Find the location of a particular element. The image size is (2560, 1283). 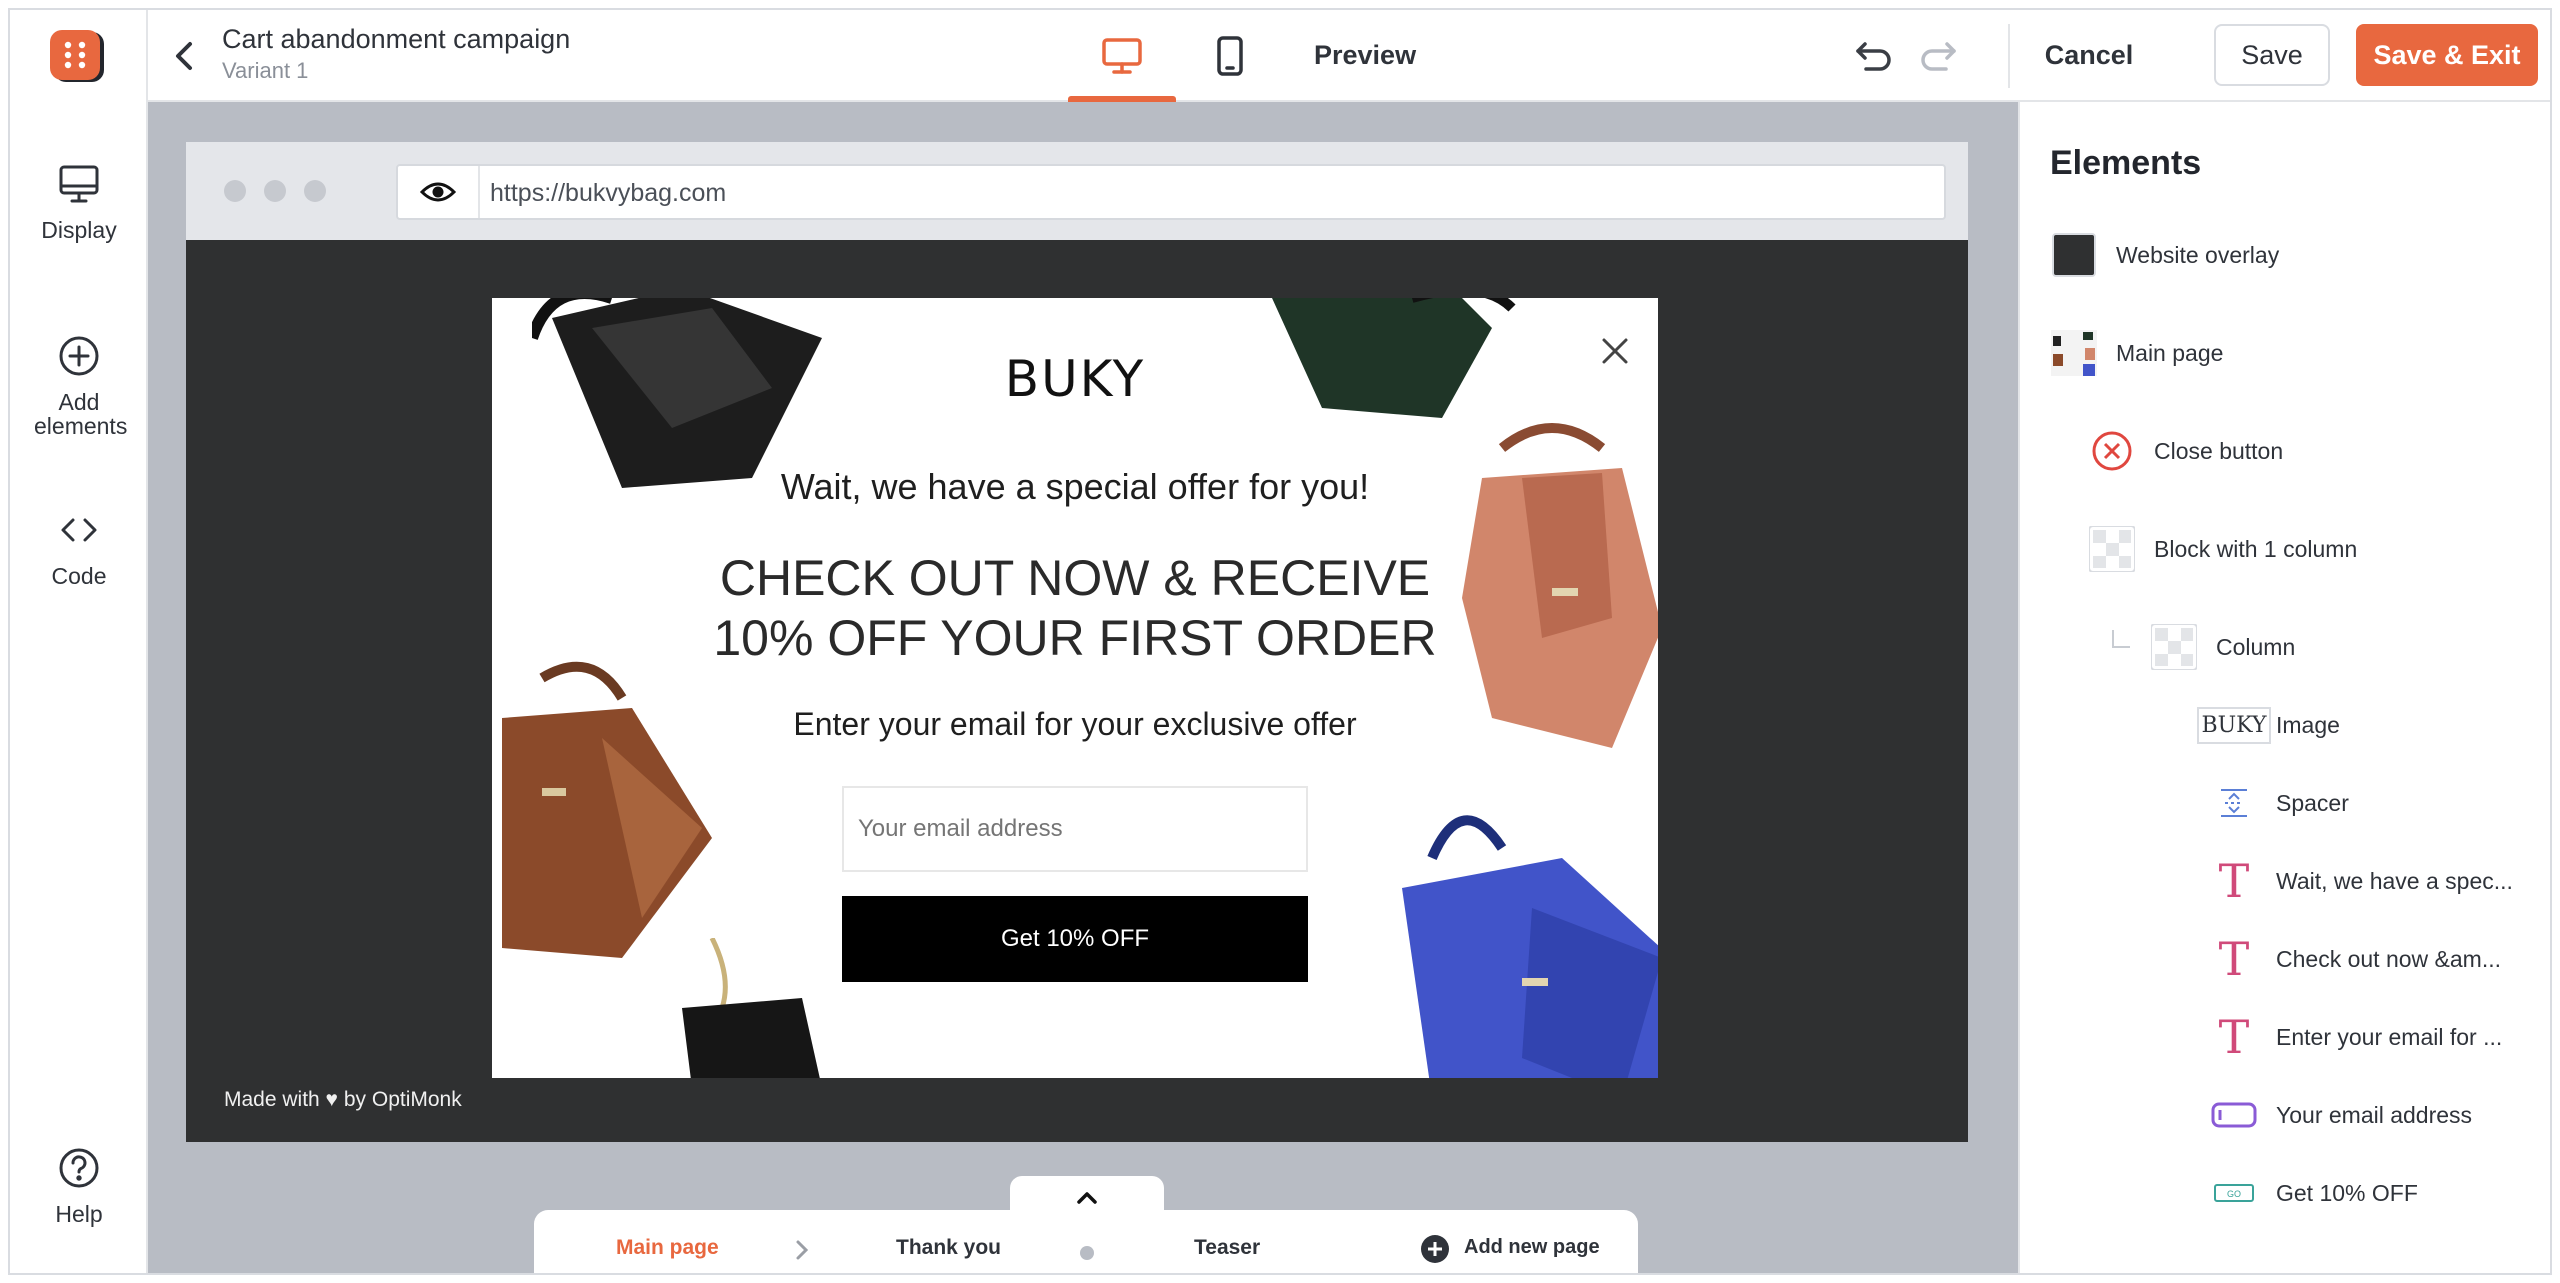

layer-block: Block with 1 column is located at coordinates (2222, 549).